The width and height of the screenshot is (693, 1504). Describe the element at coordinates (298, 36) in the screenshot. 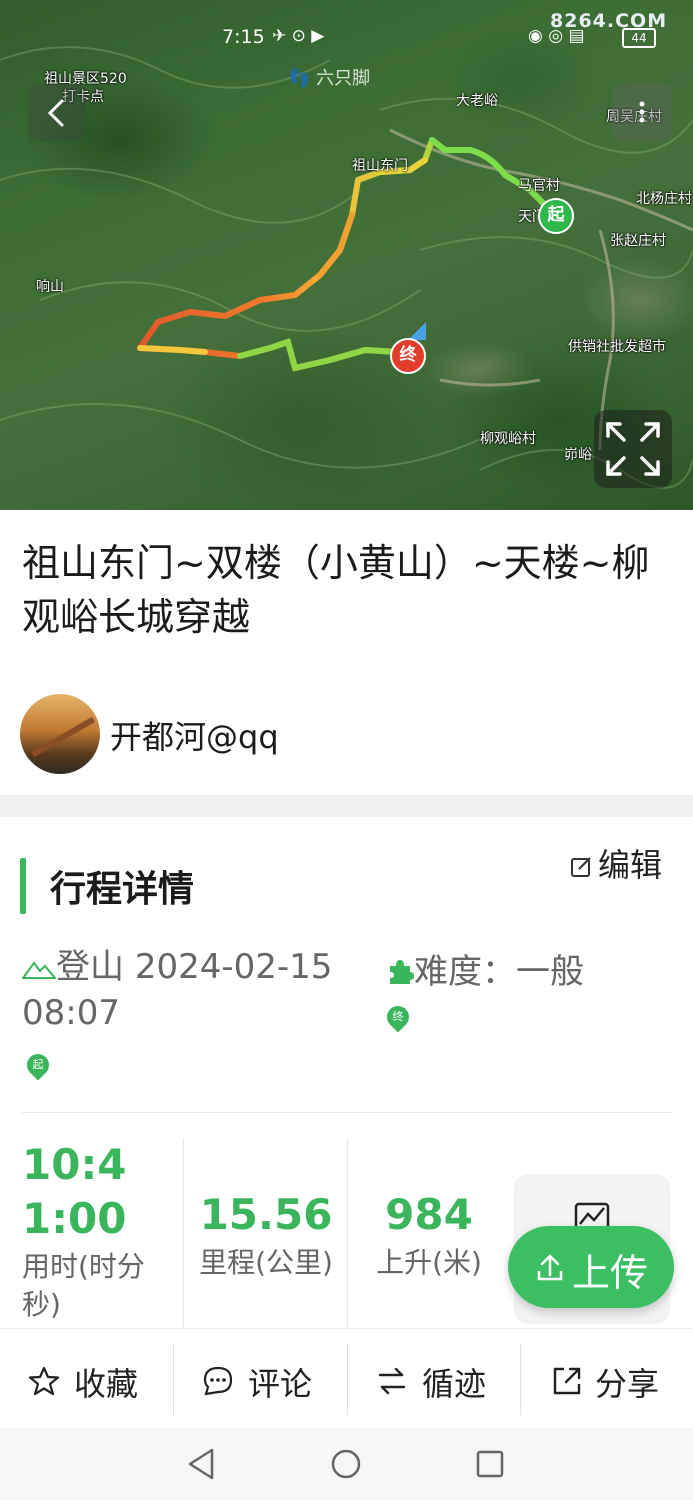

I see `notification-icons: ✈ ⊙ ▶` at that location.